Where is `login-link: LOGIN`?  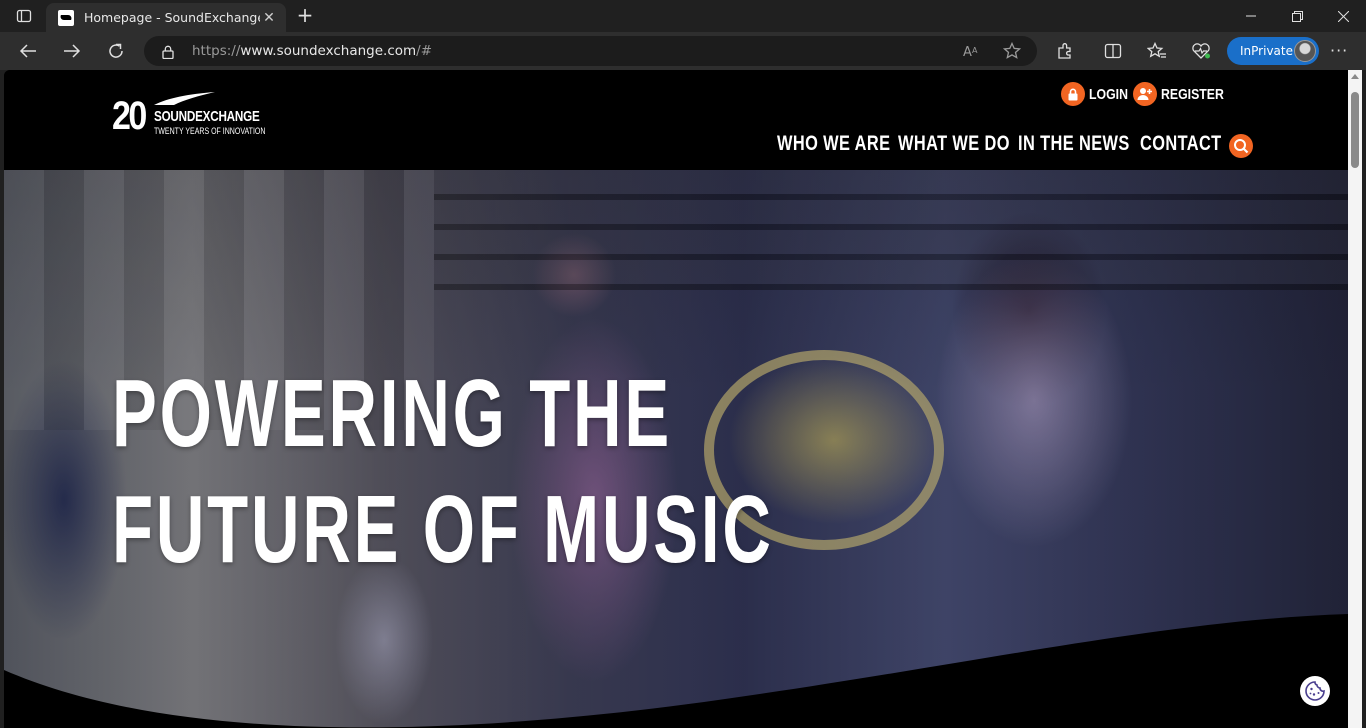
login-link: LOGIN is located at coordinates (1099, 94).